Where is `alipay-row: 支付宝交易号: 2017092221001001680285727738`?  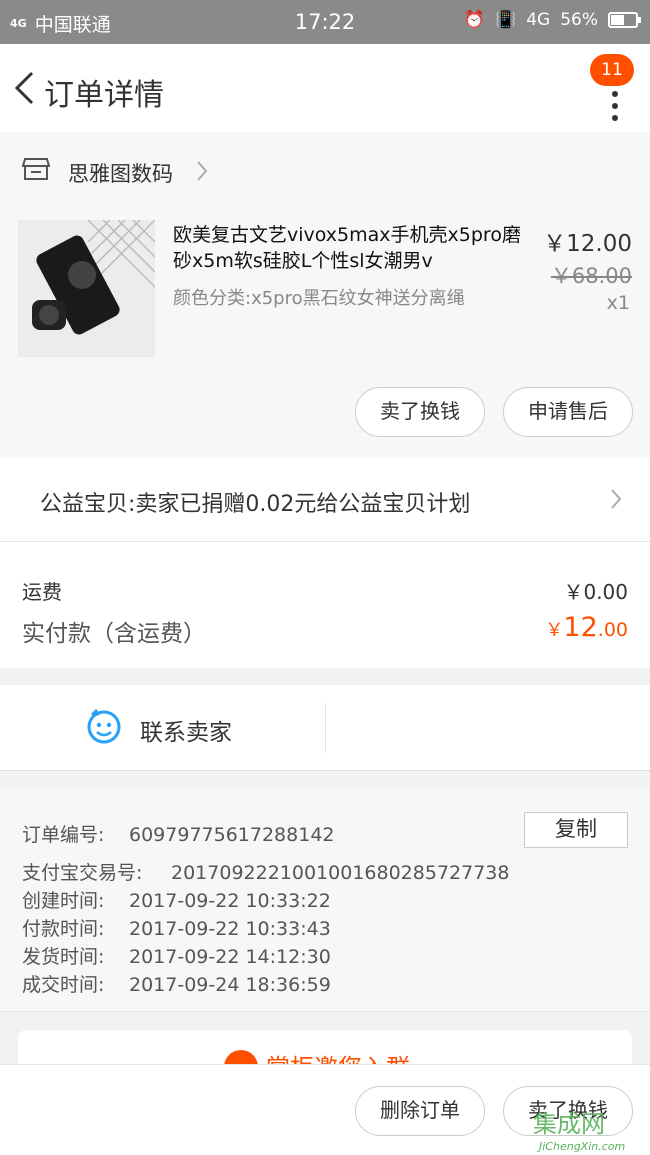
alipay-row: 支付宝交易号: 2017092221001001680285727738 is located at coordinates (265, 871).